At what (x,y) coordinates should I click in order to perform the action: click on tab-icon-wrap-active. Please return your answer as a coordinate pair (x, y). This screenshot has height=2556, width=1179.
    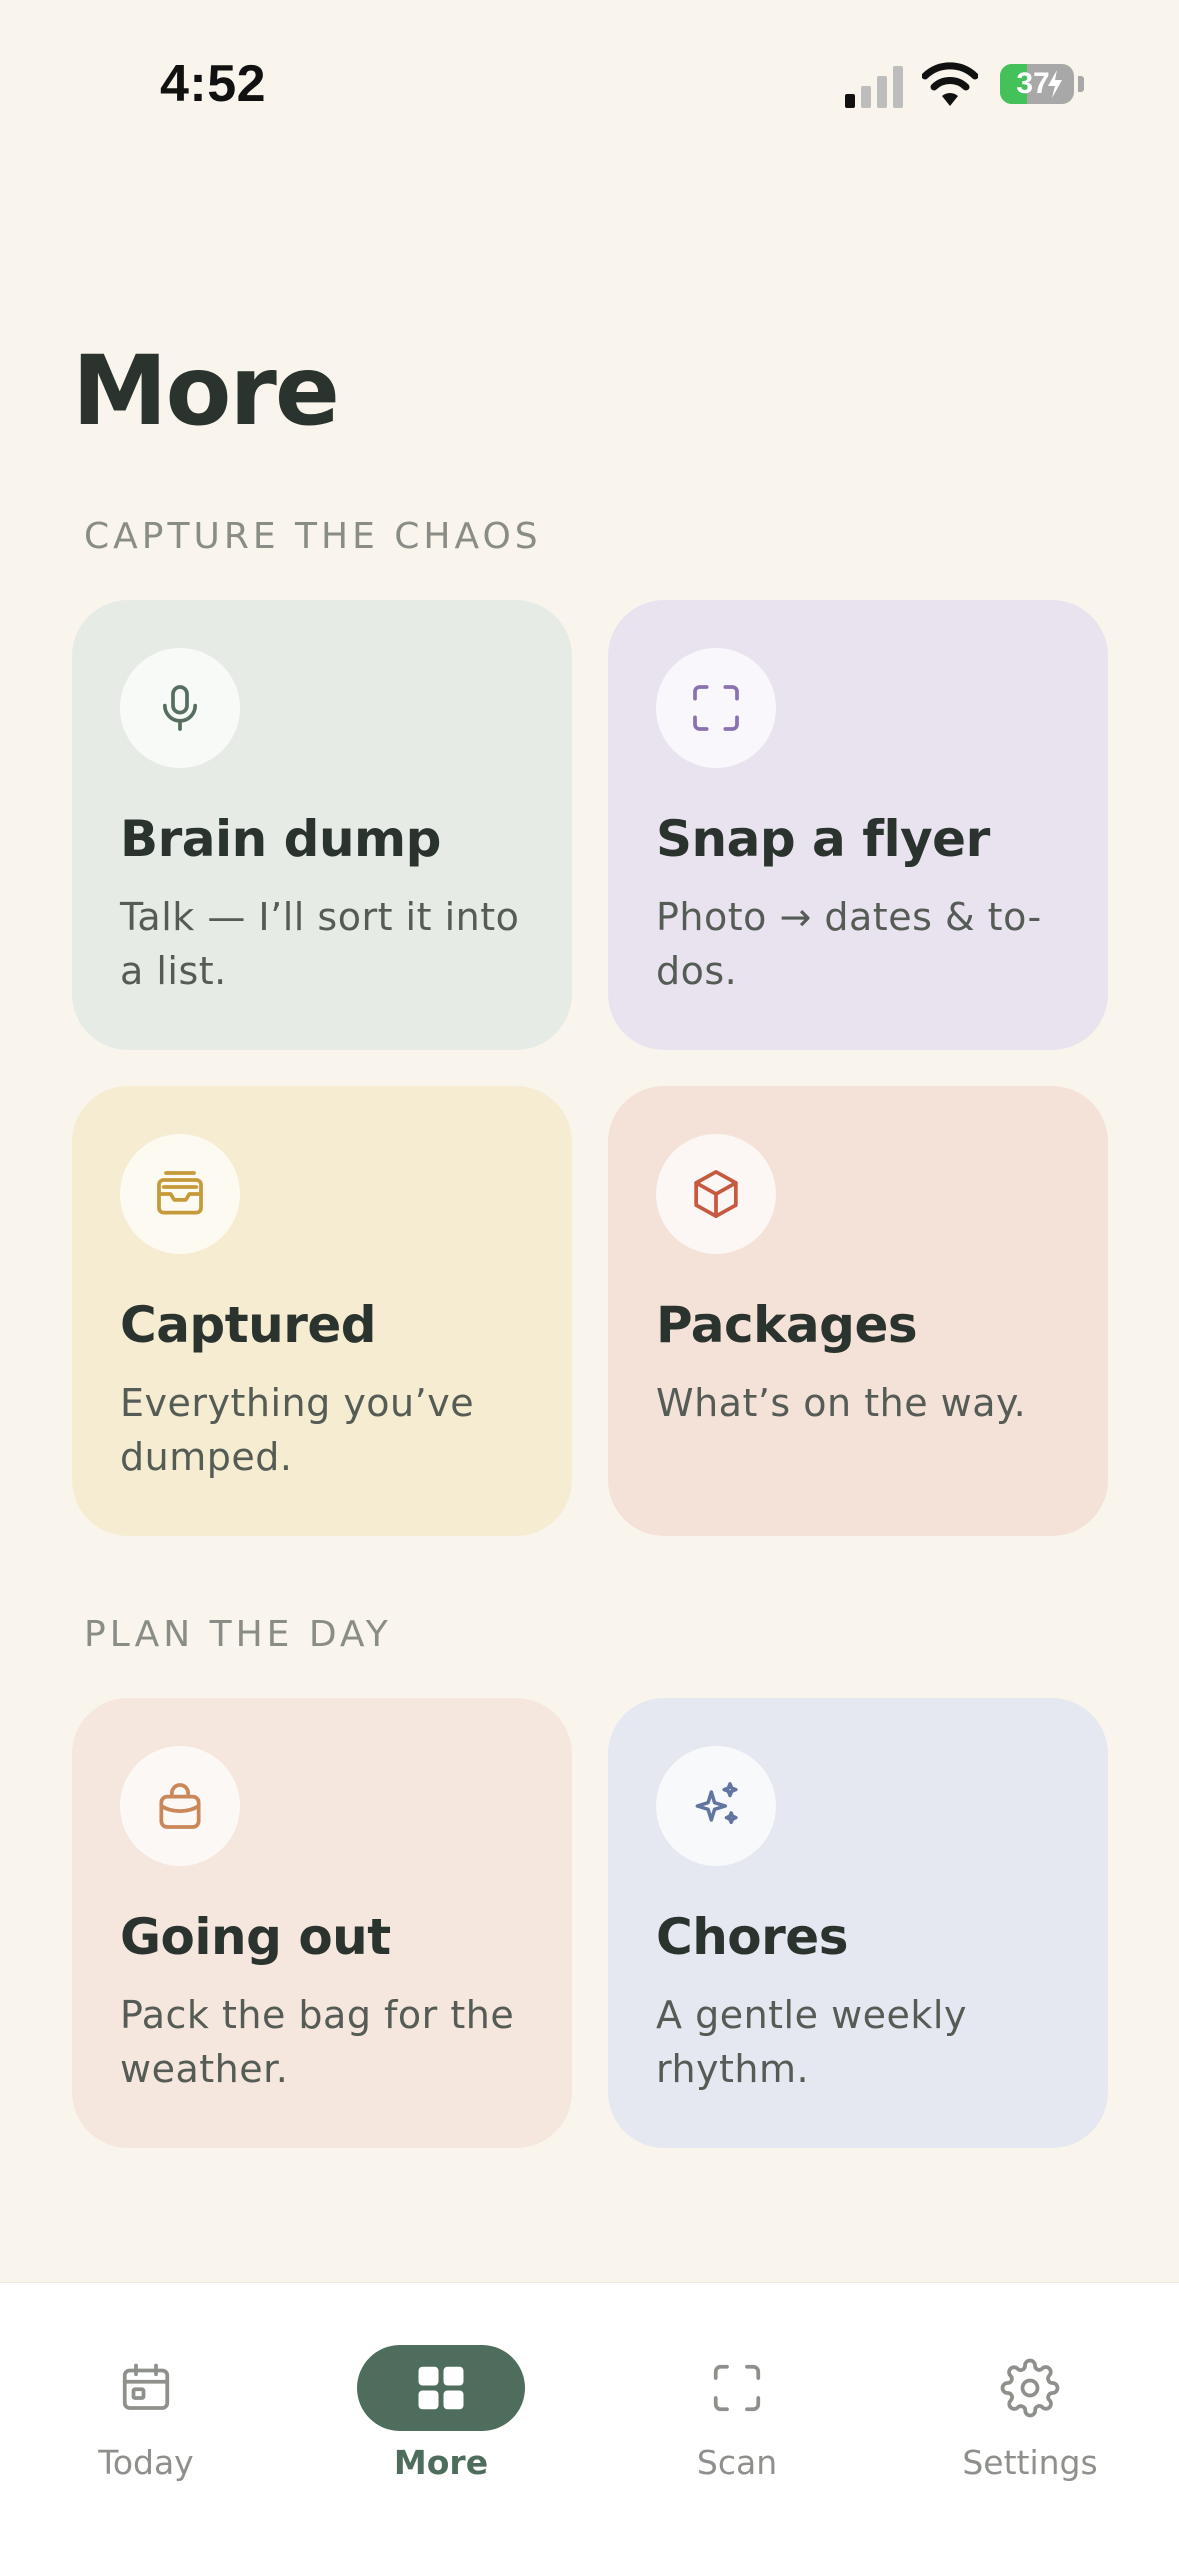
    Looking at the image, I should click on (441, 2388).